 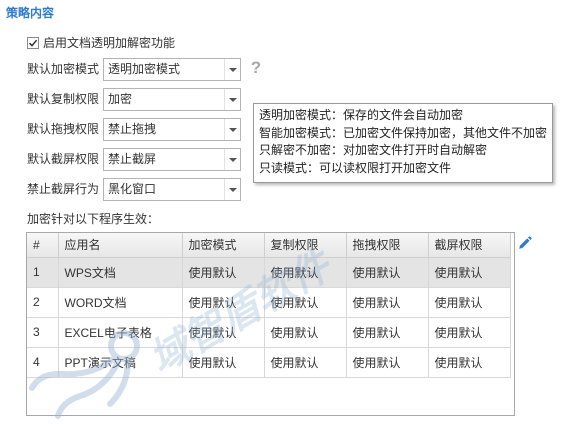 I want to click on cell-app-name: WORD文档, so click(x=120, y=302).